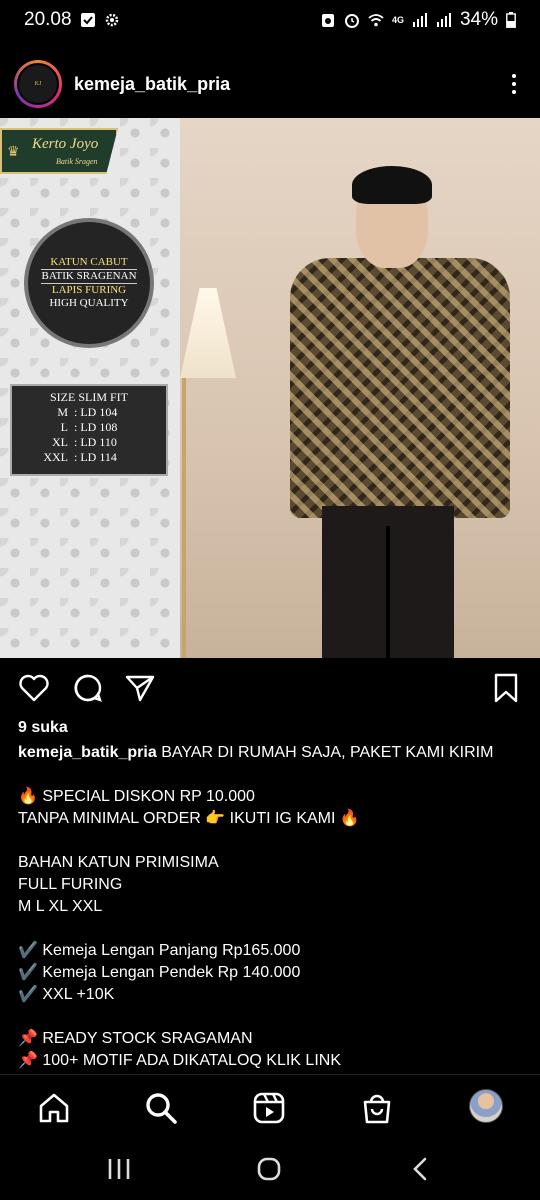  I want to click on heart-icon, so click(34, 688).